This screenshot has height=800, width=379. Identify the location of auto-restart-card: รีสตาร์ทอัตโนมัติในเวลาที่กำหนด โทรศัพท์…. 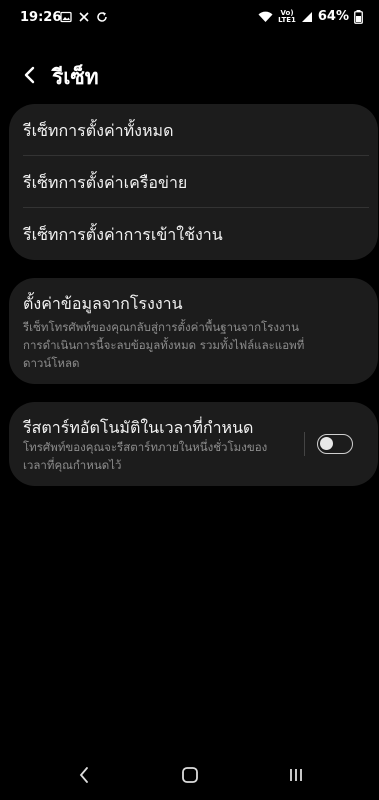
(193, 444).